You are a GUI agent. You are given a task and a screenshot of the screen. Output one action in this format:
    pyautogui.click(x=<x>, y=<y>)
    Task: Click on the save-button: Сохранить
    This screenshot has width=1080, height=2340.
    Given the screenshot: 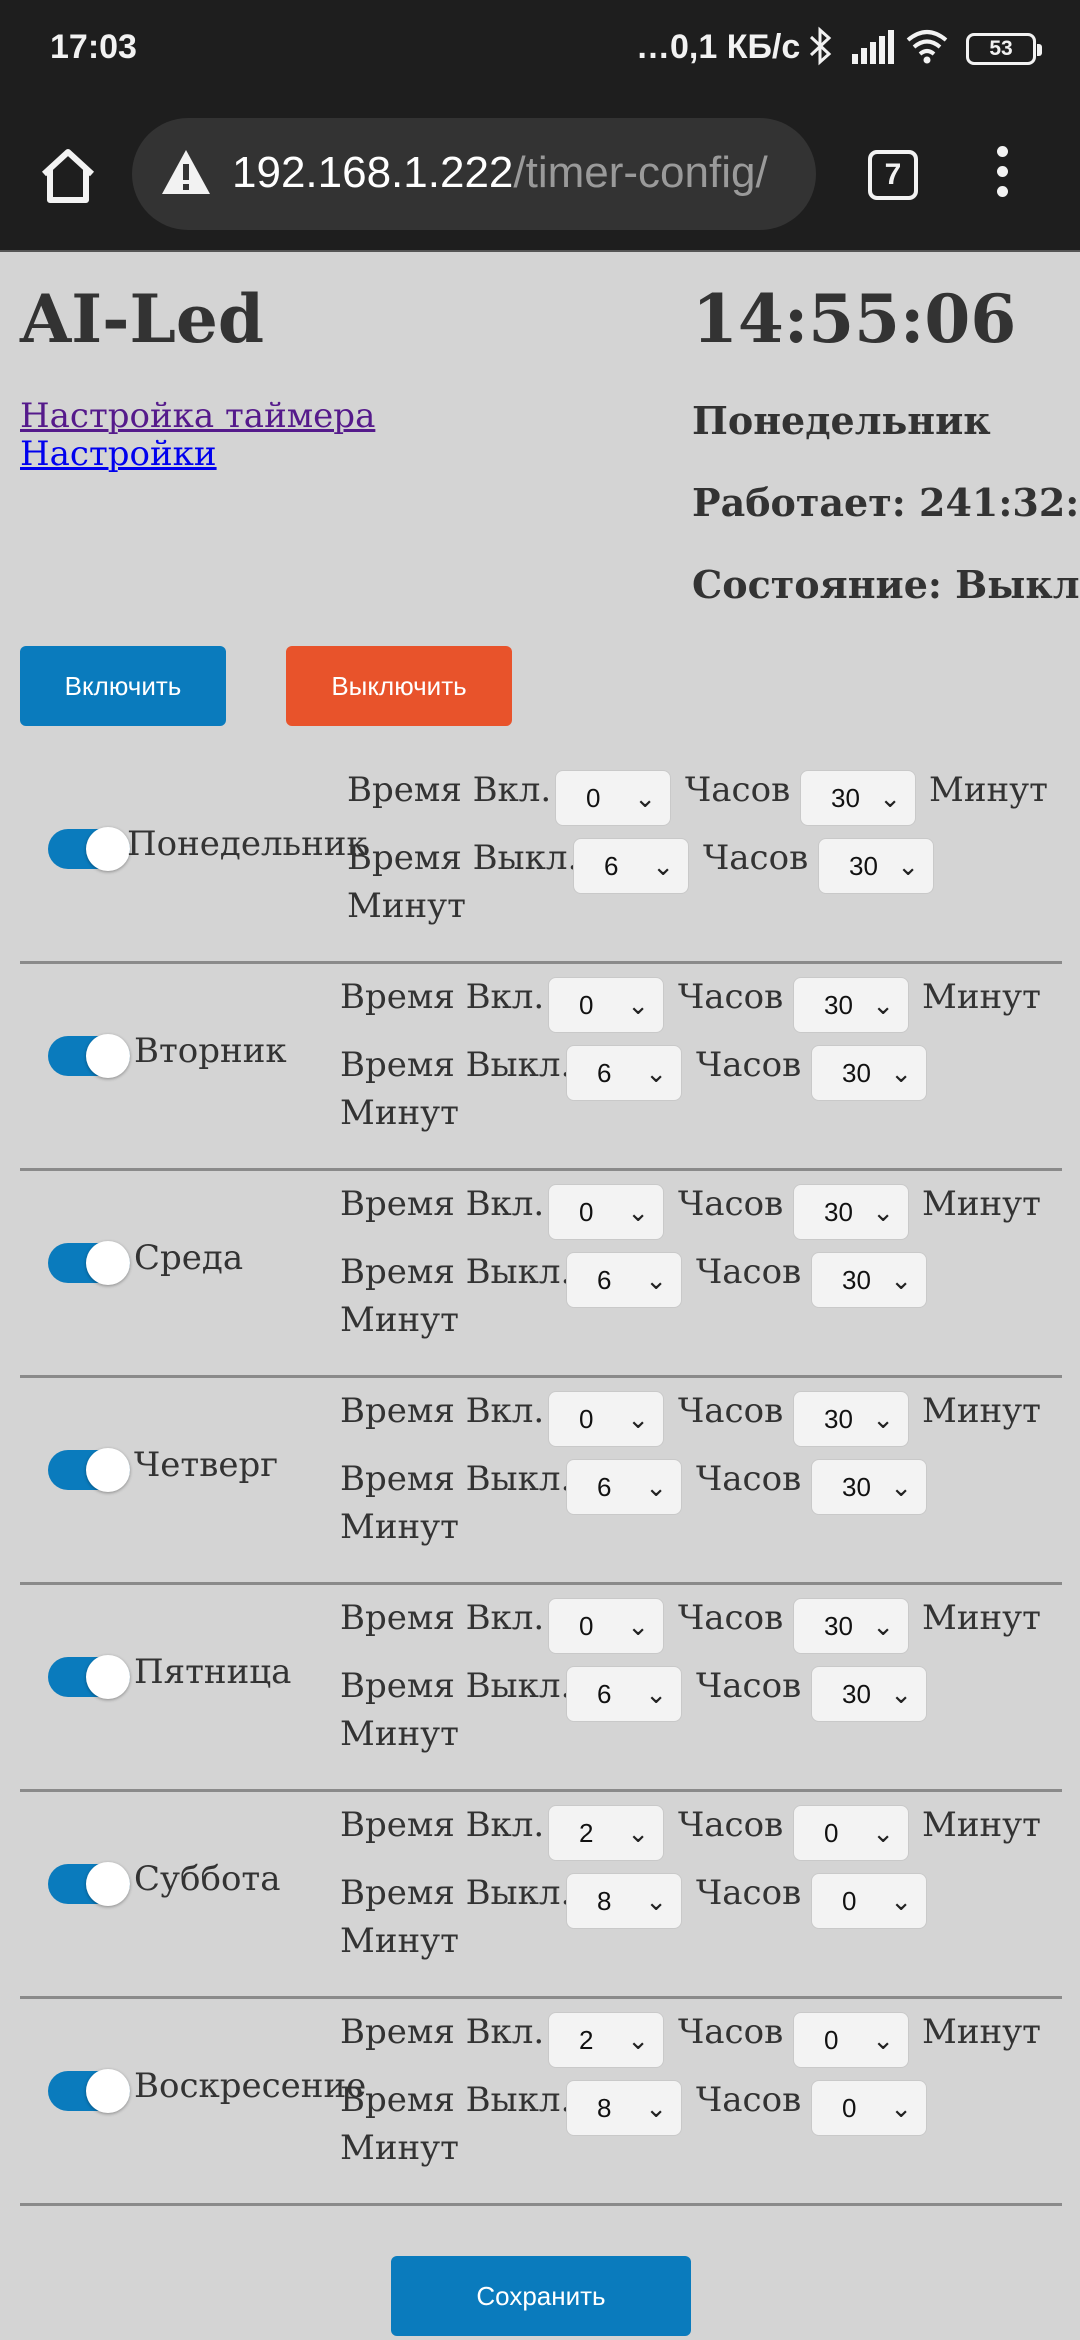 What is the action you would take?
    pyautogui.click(x=541, y=2296)
    